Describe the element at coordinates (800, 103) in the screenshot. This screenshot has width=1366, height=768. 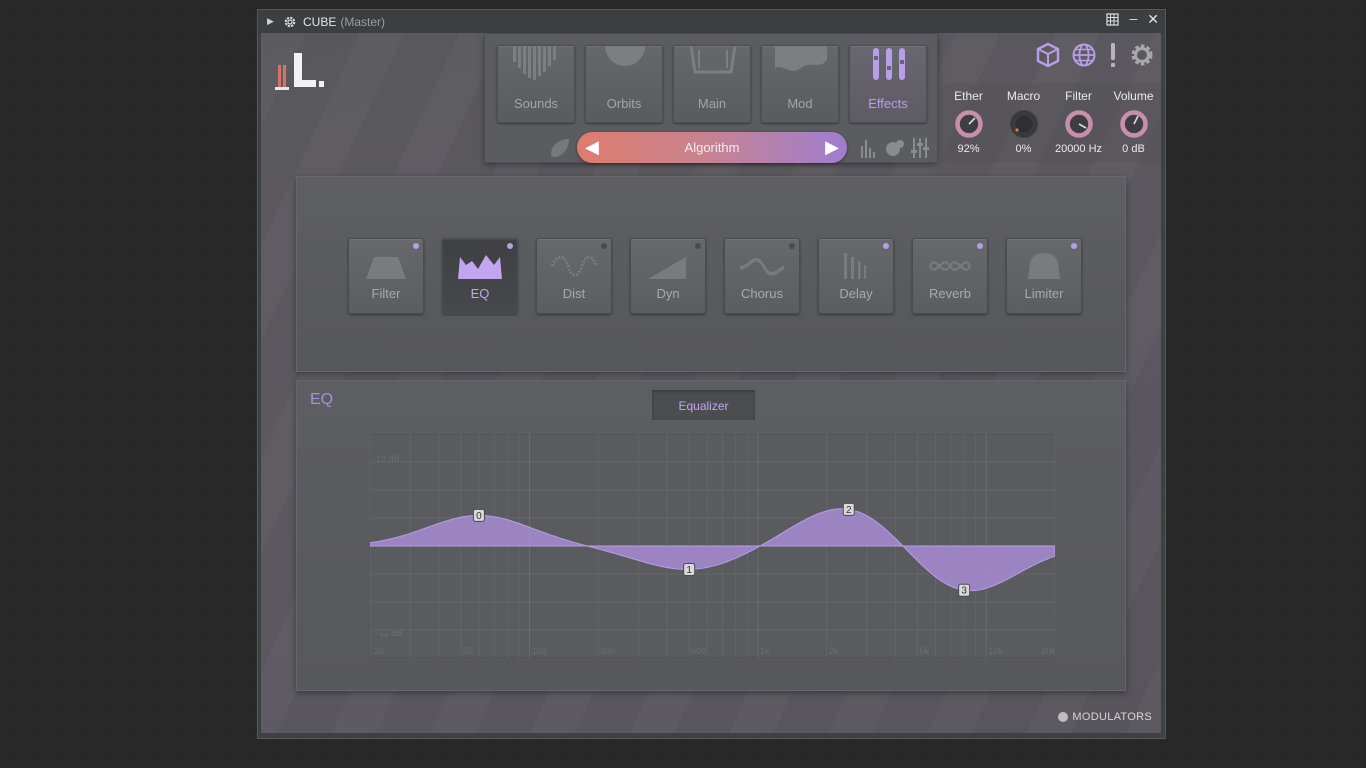
I see `tab-label: Mod` at that location.